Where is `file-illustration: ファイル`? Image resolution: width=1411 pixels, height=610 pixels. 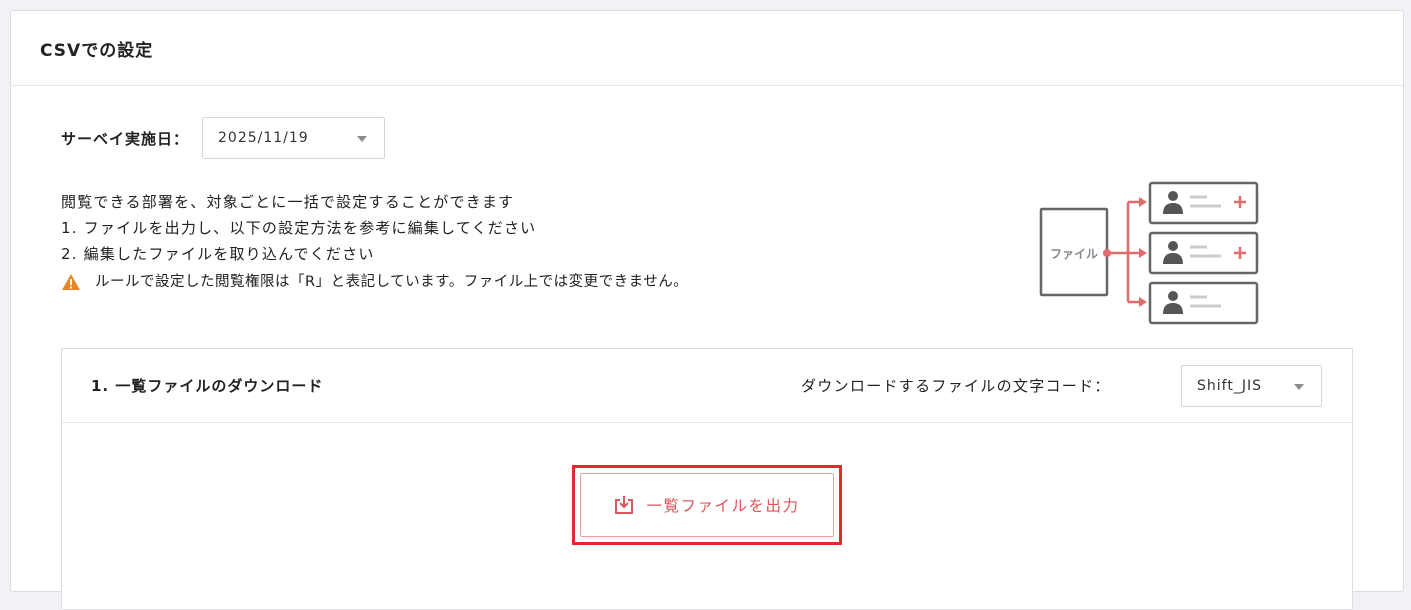
file-illustration: ファイル is located at coordinates (1149, 253).